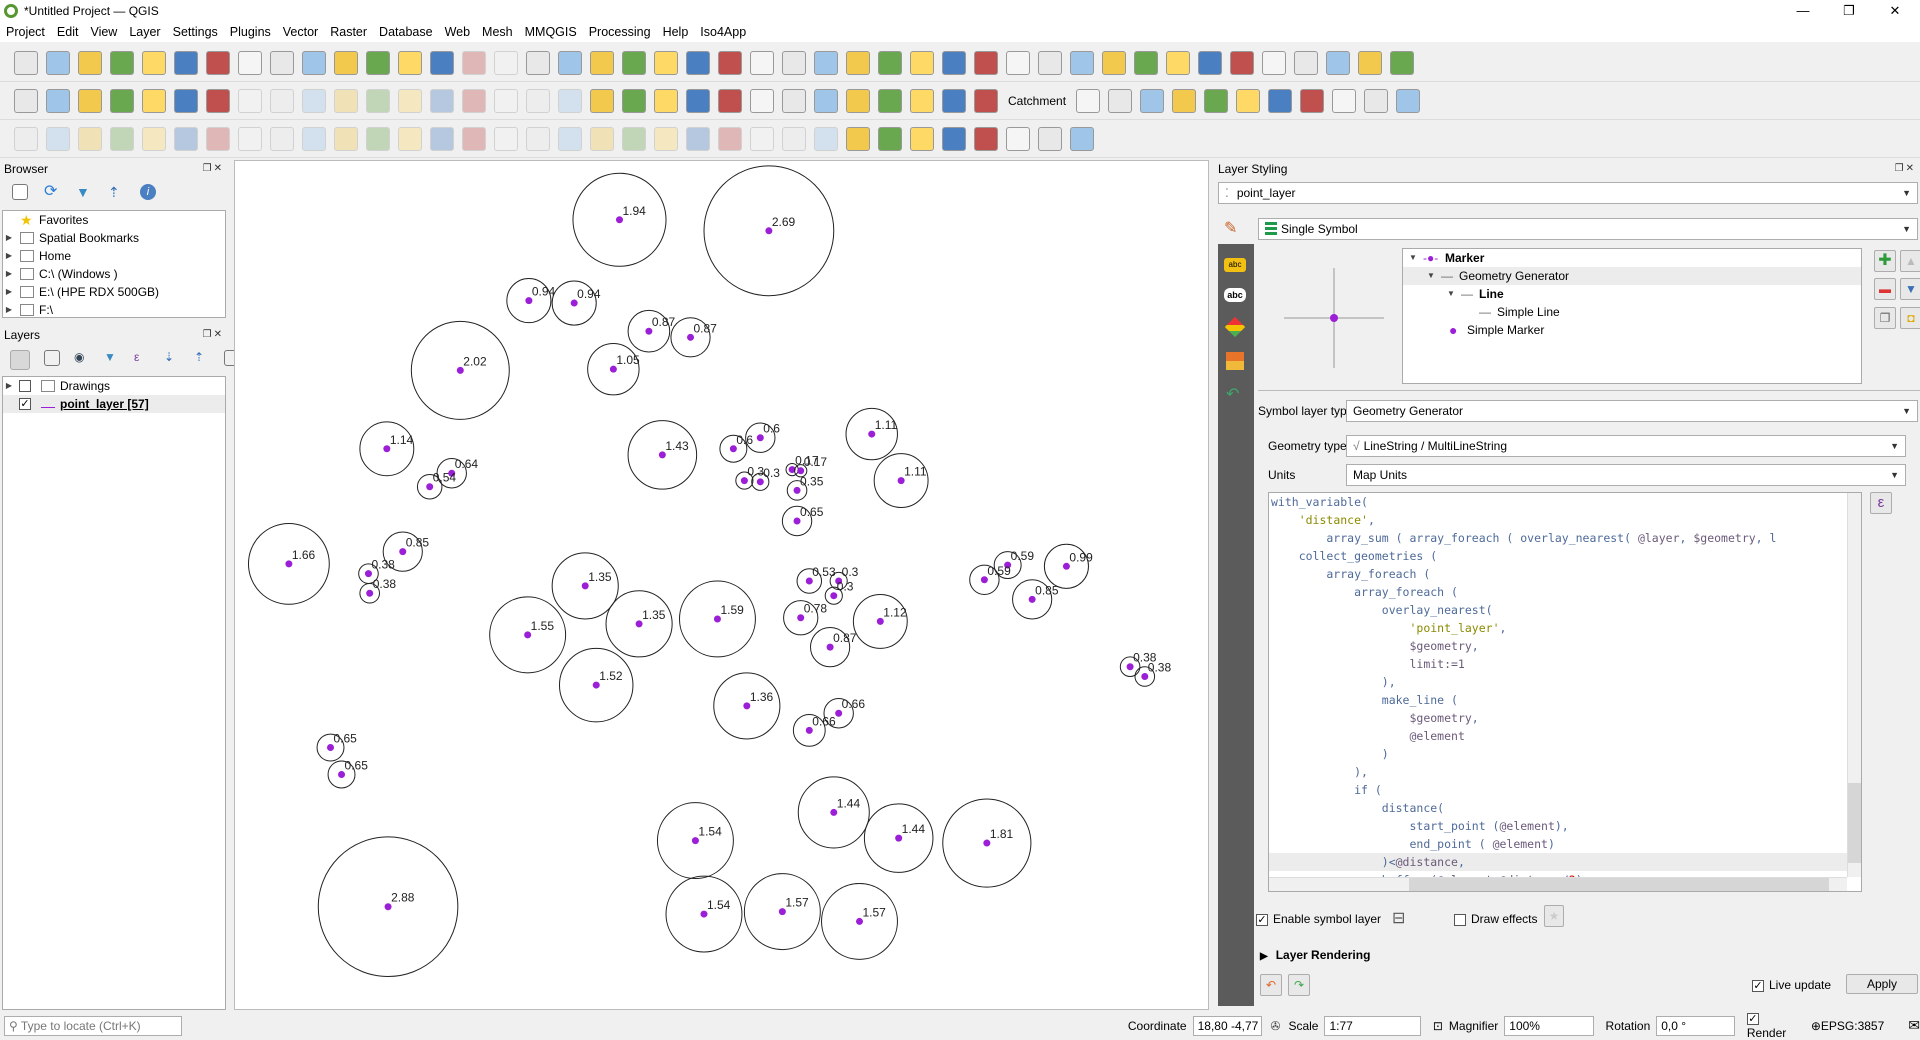 This screenshot has height=1040, width=1920. What do you see at coordinates (112, 358) in the screenshot?
I see `filter-legend-icon: ▼` at bounding box center [112, 358].